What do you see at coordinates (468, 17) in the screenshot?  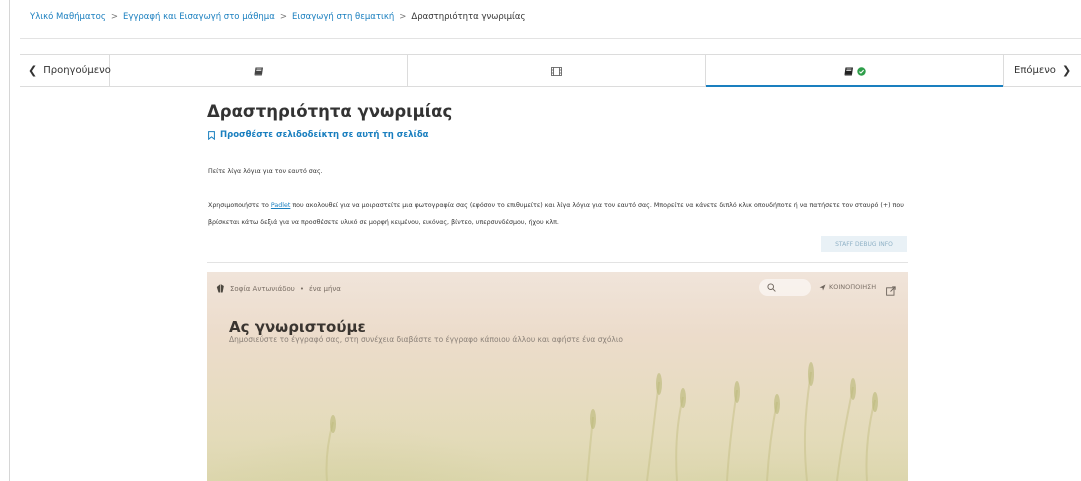 I see `breadcrumb-current: Δραστηριότητα γνωριμίας` at bounding box center [468, 17].